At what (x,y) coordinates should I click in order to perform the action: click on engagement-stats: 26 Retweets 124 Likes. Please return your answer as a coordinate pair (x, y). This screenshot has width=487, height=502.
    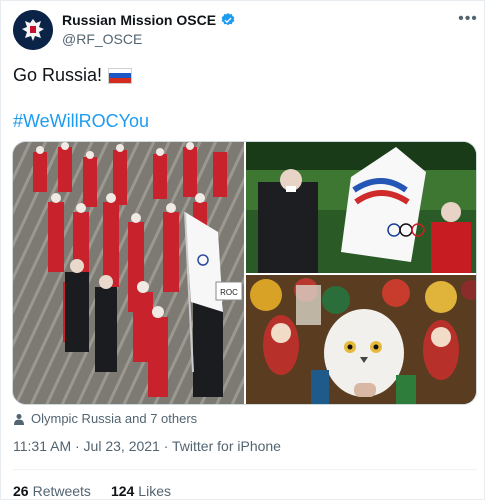
    Looking at the image, I should click on (92, 491).